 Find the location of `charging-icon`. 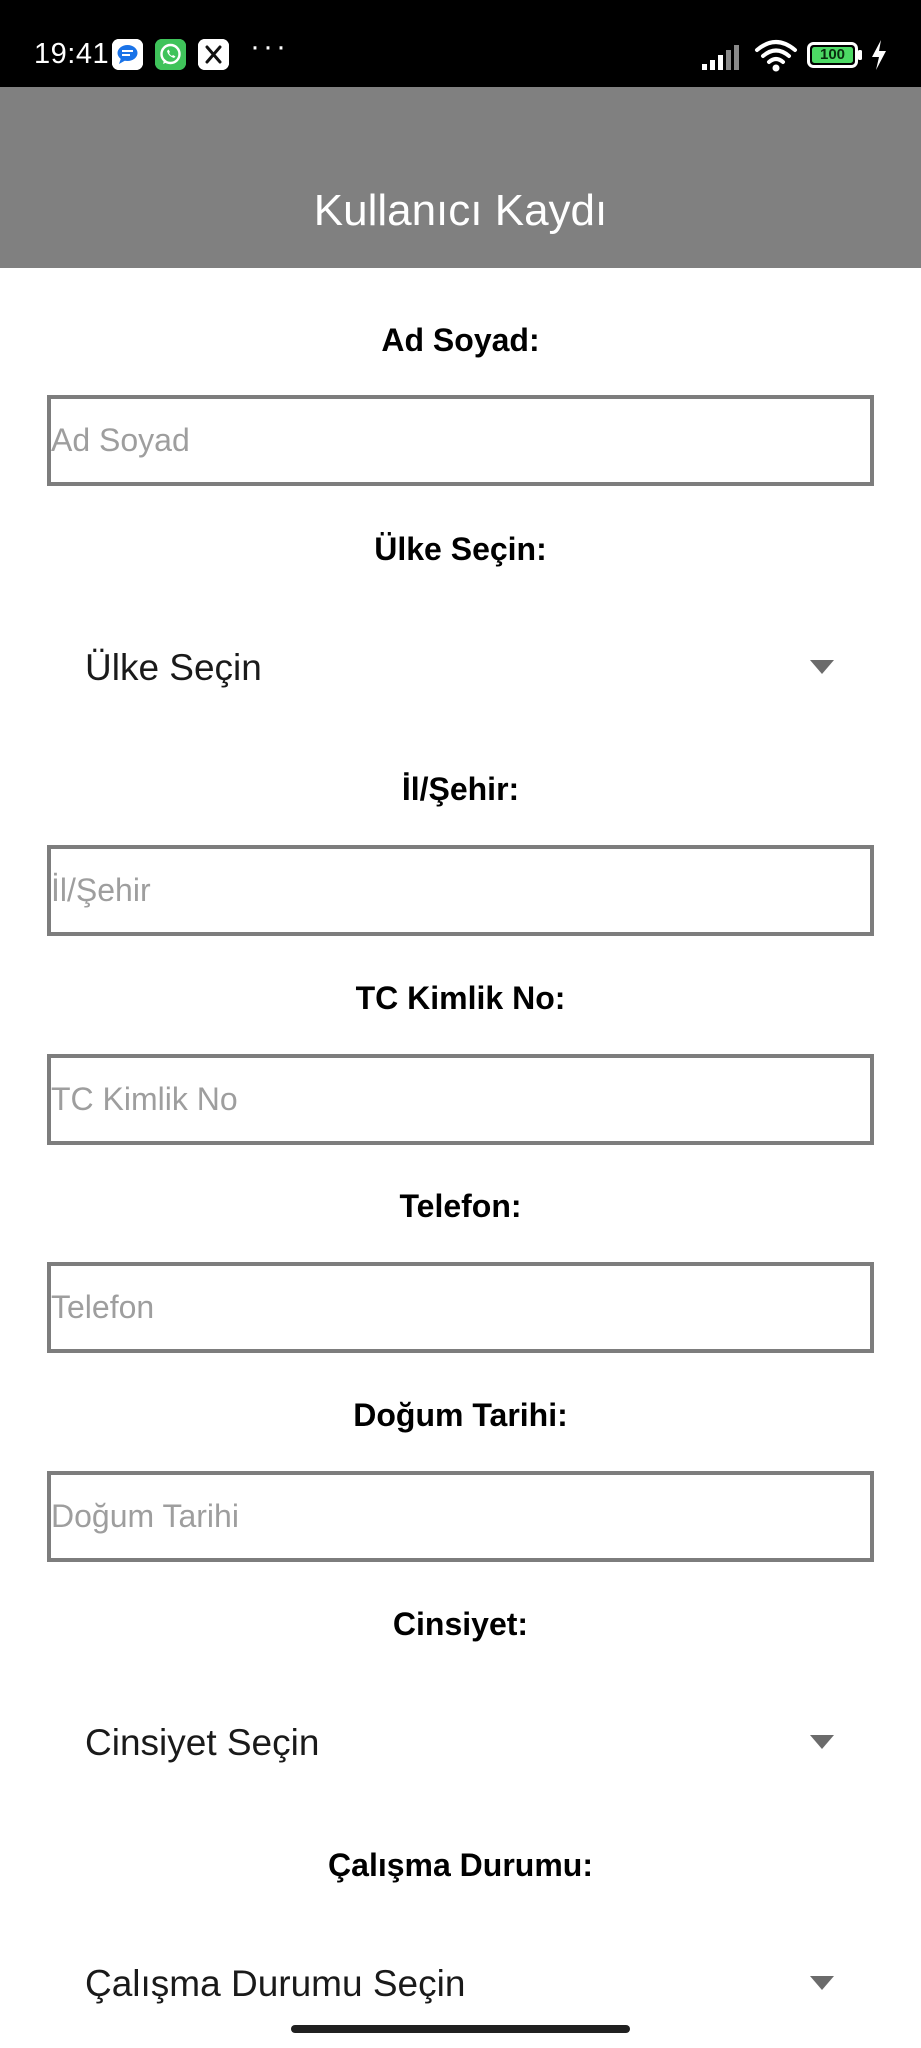

charging-icon is located at coordinates (879, 55).